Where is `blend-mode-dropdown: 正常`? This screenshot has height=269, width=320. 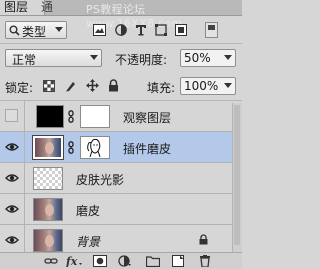
blend-mode-dropdown: 正常 is located at coordinates (53, 58).